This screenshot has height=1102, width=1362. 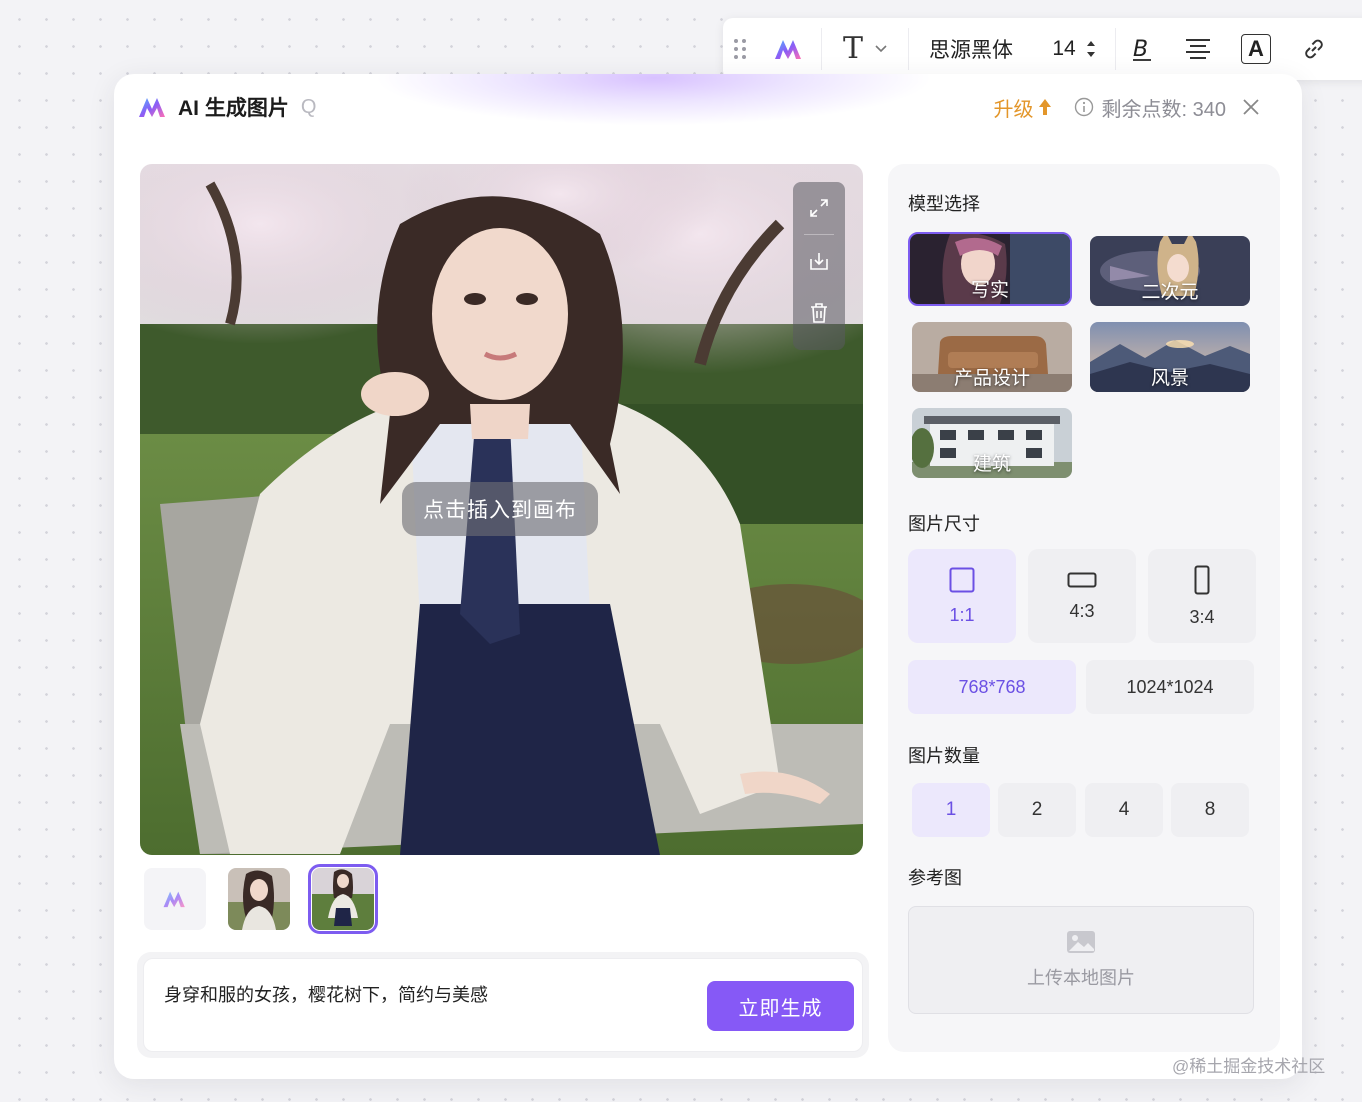 I want to click on expand-icon, so click(x=819, y=208).